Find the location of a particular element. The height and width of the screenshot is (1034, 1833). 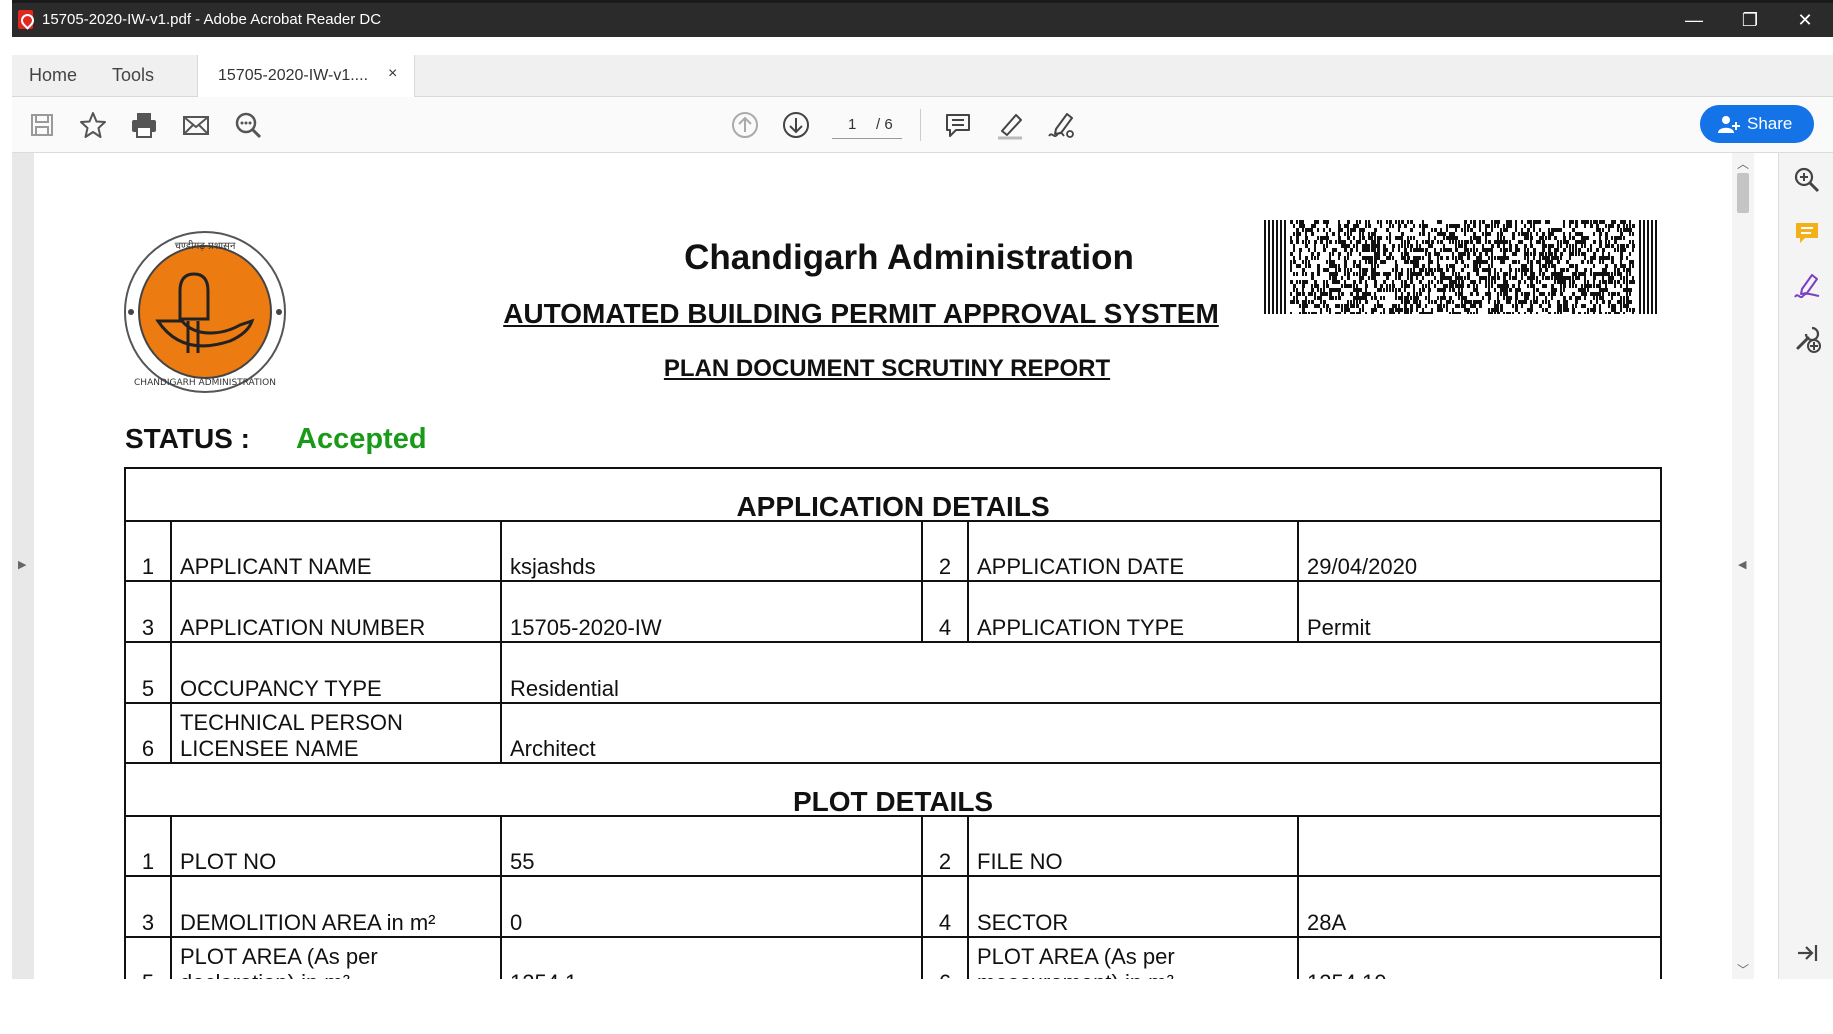

status-value: Accepted is located at coordinates (361, 439).